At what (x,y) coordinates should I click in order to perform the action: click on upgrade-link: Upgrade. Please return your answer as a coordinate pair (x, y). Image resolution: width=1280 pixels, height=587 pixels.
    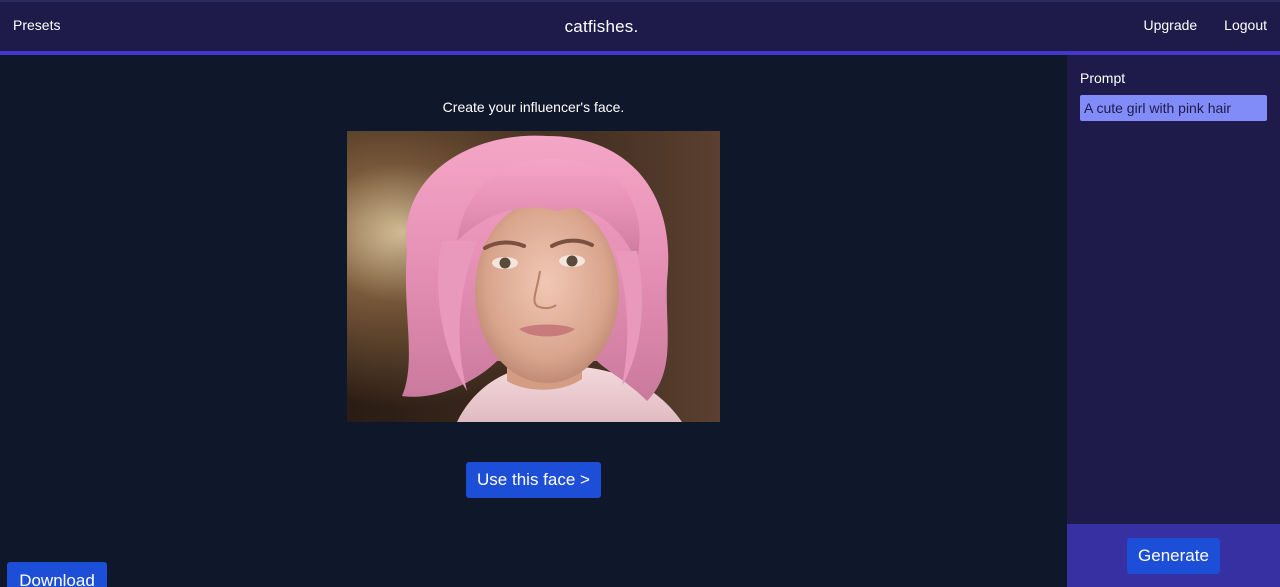
    Looking at the image, I should click on (1170, 25).